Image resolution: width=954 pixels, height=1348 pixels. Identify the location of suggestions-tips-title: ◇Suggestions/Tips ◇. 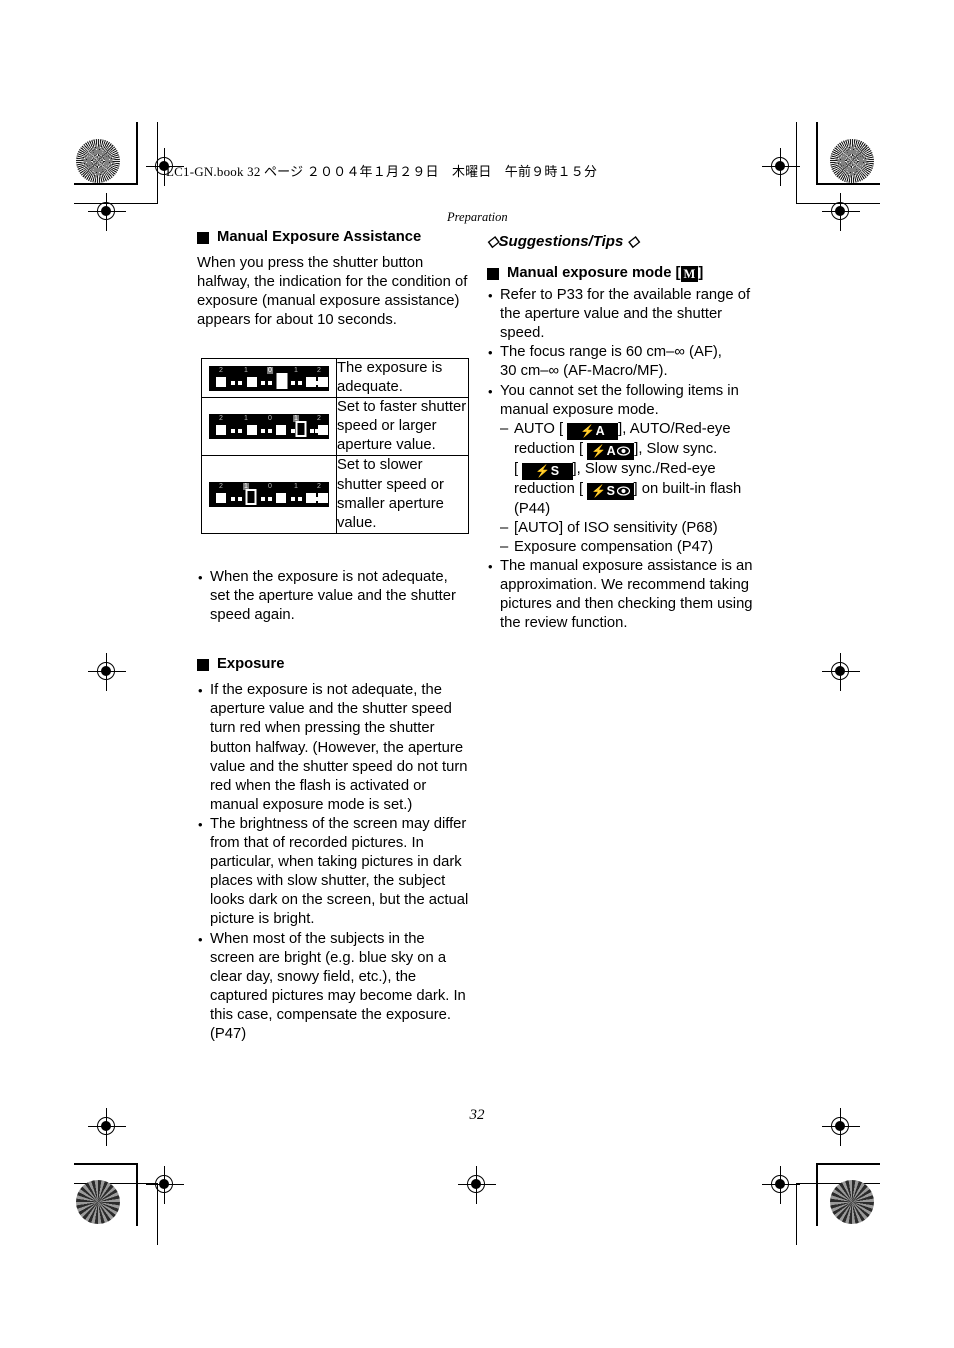
(623, 241).